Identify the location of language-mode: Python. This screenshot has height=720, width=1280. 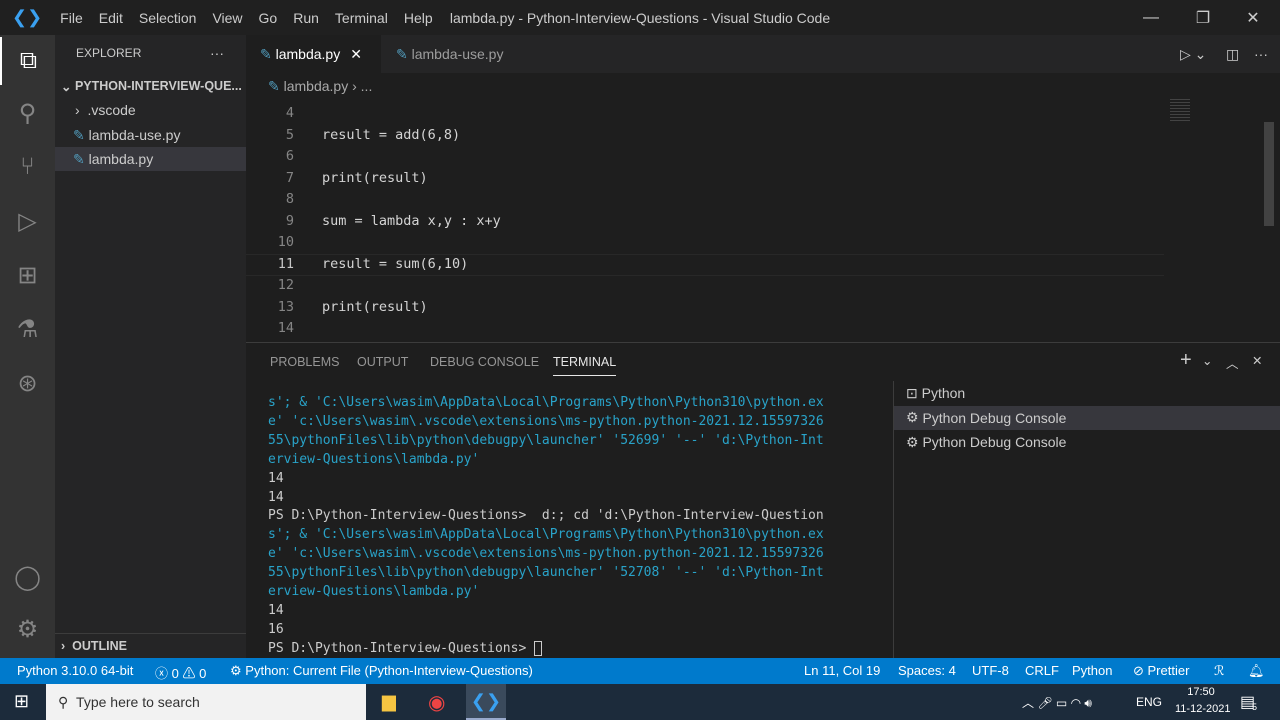
(1092, 670).